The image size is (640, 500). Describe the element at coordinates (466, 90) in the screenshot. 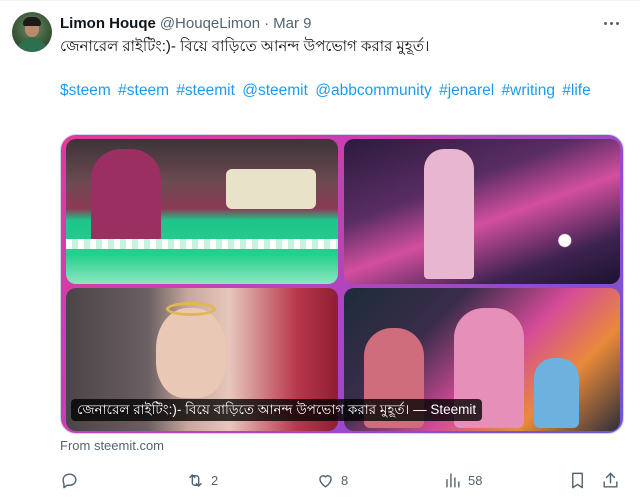

I see `hashtag-link: #jenarel` at that location.